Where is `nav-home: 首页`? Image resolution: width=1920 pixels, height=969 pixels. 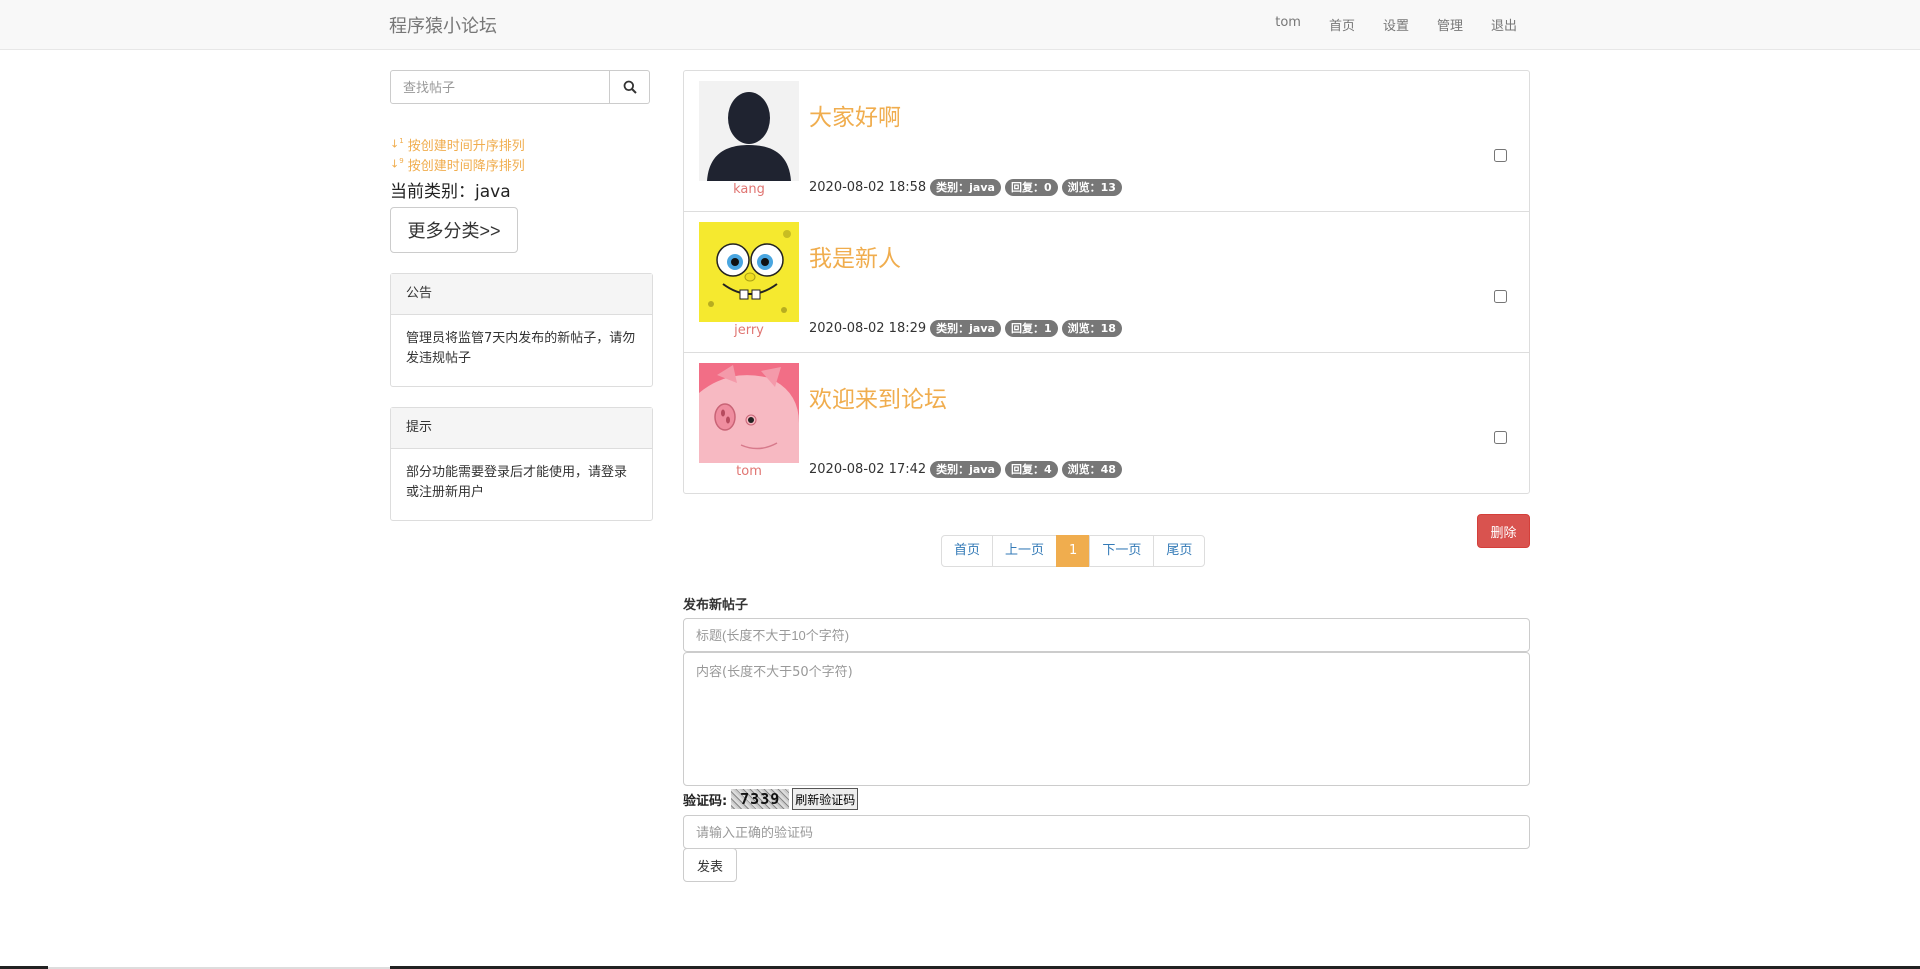 nav-home: 首页 is located at coordinates (1342, 24).